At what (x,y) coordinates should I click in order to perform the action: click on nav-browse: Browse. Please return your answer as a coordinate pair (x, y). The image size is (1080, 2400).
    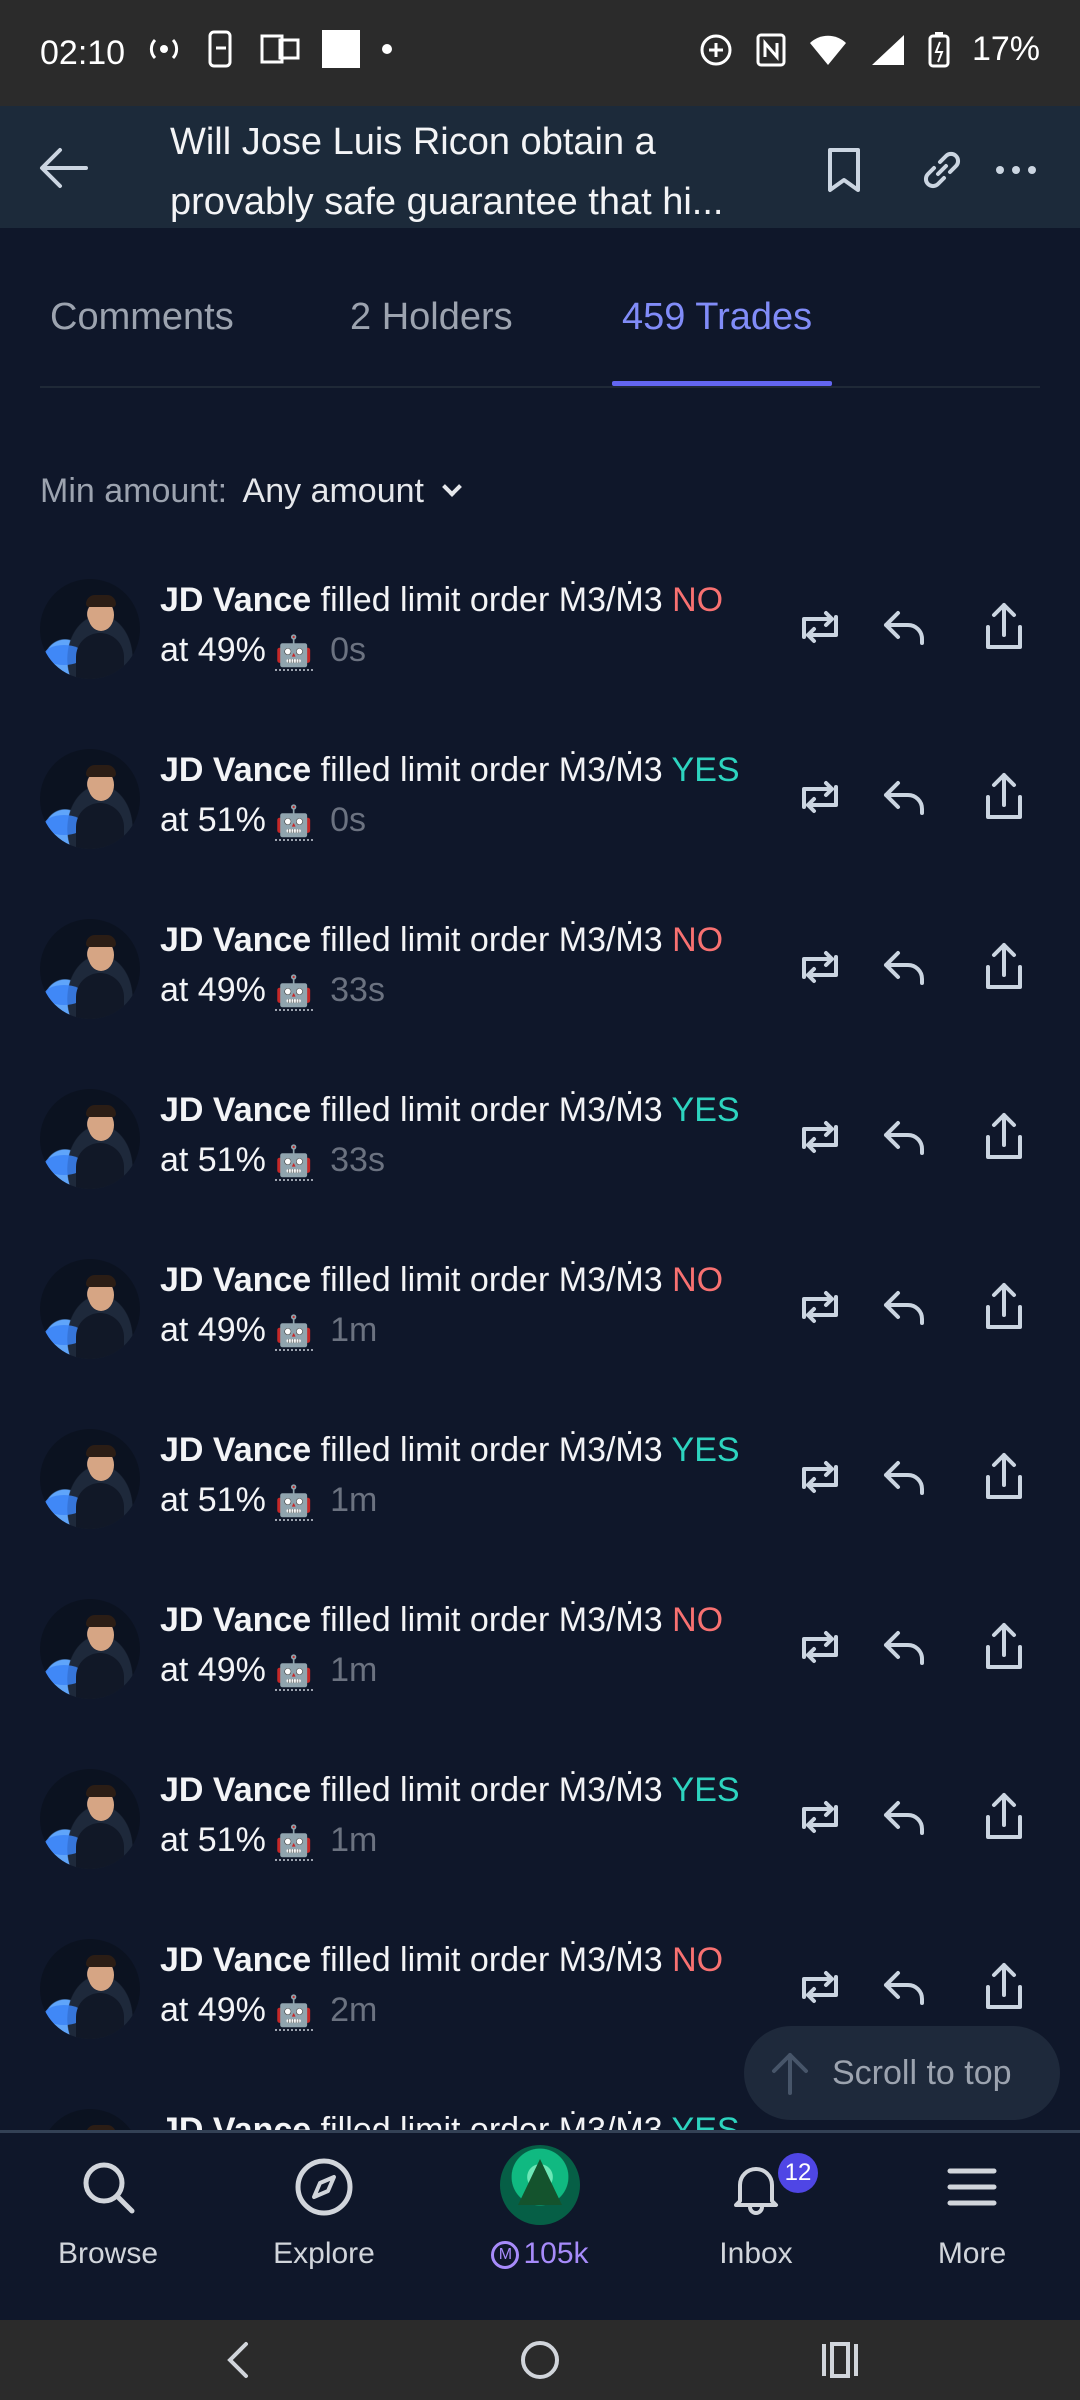
    Looking at the image, I should click on (108, 2228).